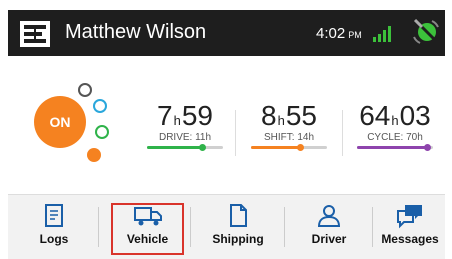 The height and width of the screenshot is (259, 452). I want to click on cycle-stat: 64h03 CYCLE: 70h, so click(395, 125).